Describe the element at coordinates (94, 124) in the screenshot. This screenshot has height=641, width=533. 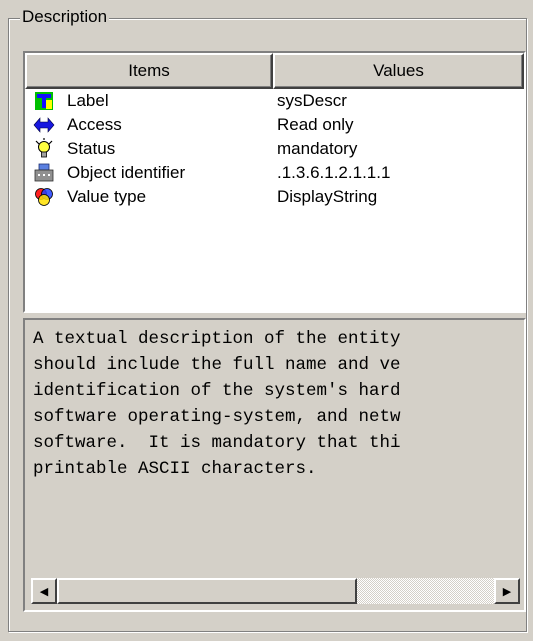
I see `item-label: Access` at that location.